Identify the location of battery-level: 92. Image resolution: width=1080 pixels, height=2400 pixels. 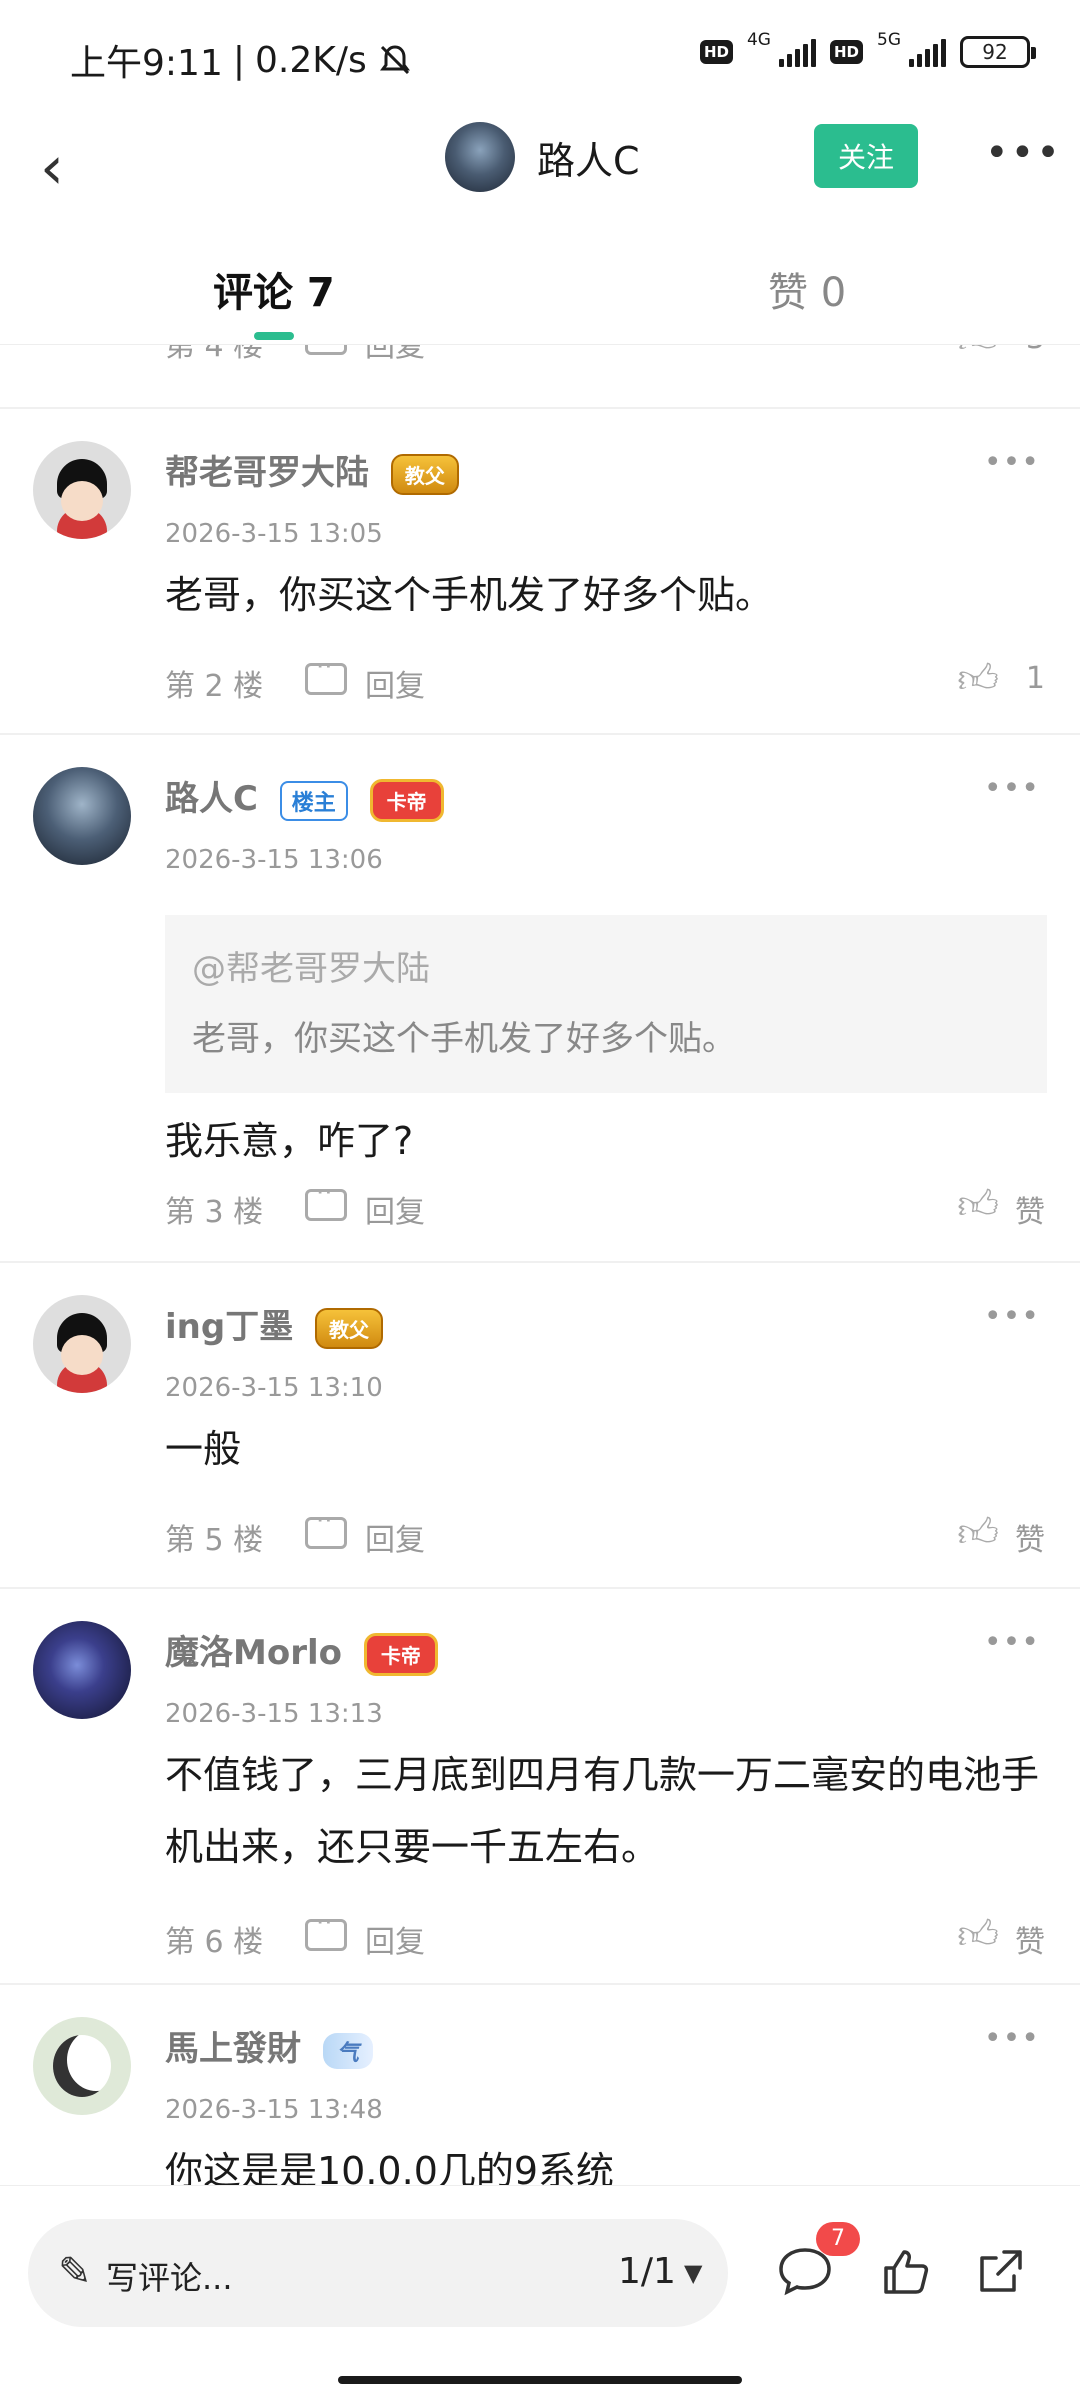
(995, 52).